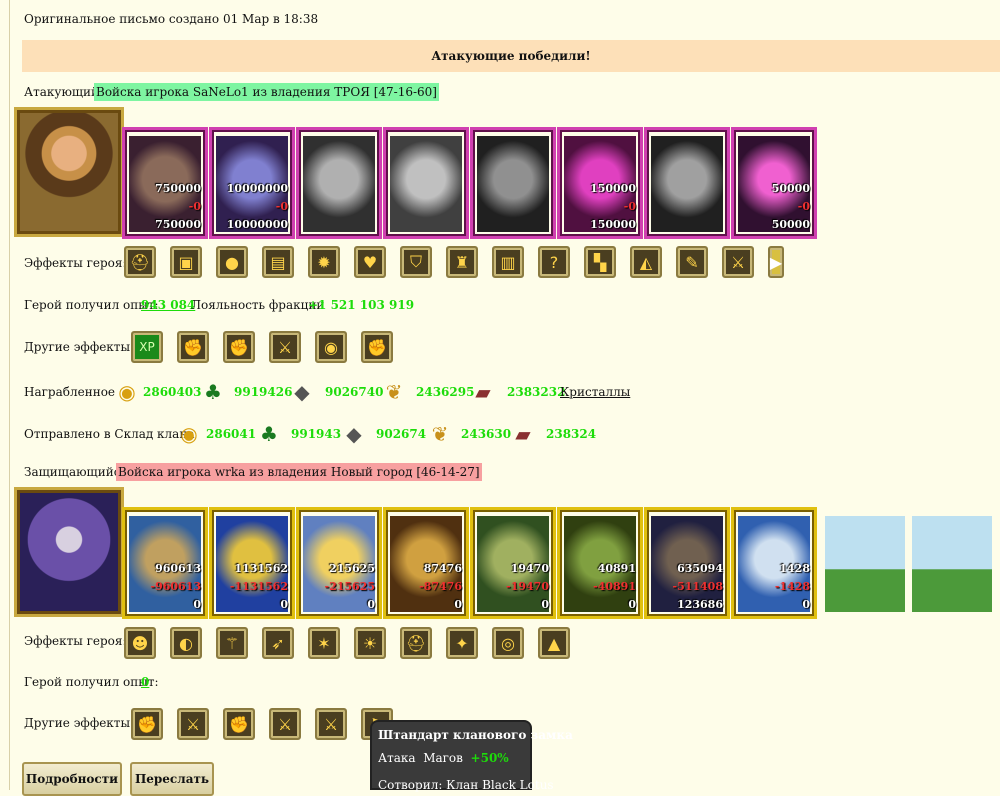 This screenshot has width=1000, height=796. Describe the element at coordinates (646, 262) in the screenshot. I see `cloak-icon: ◭` at that location.